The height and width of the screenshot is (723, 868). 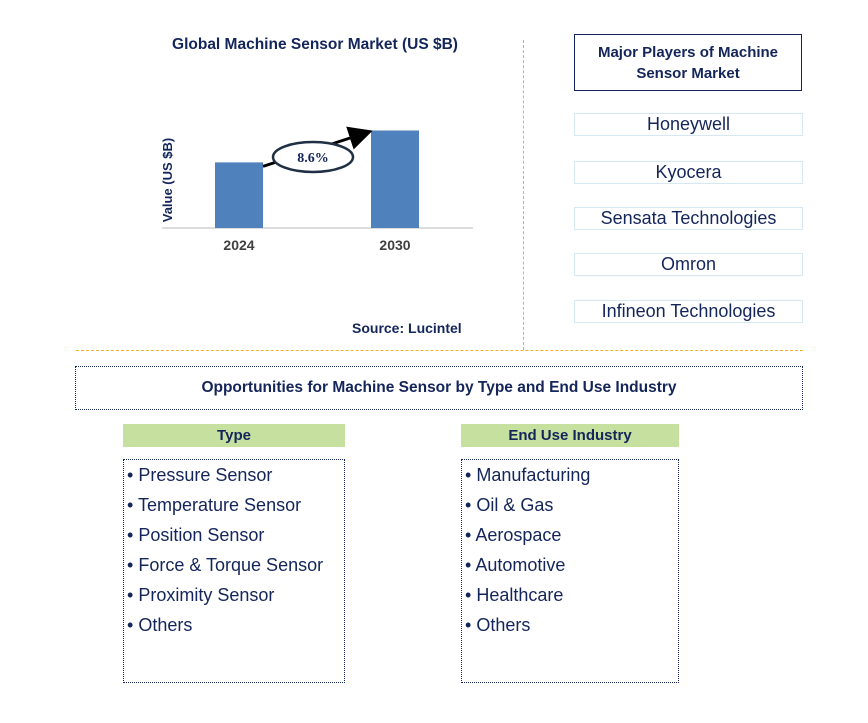 I want to click on chart-title: Global Machine Sensor Market (US $B), so click(x=315, y=44).